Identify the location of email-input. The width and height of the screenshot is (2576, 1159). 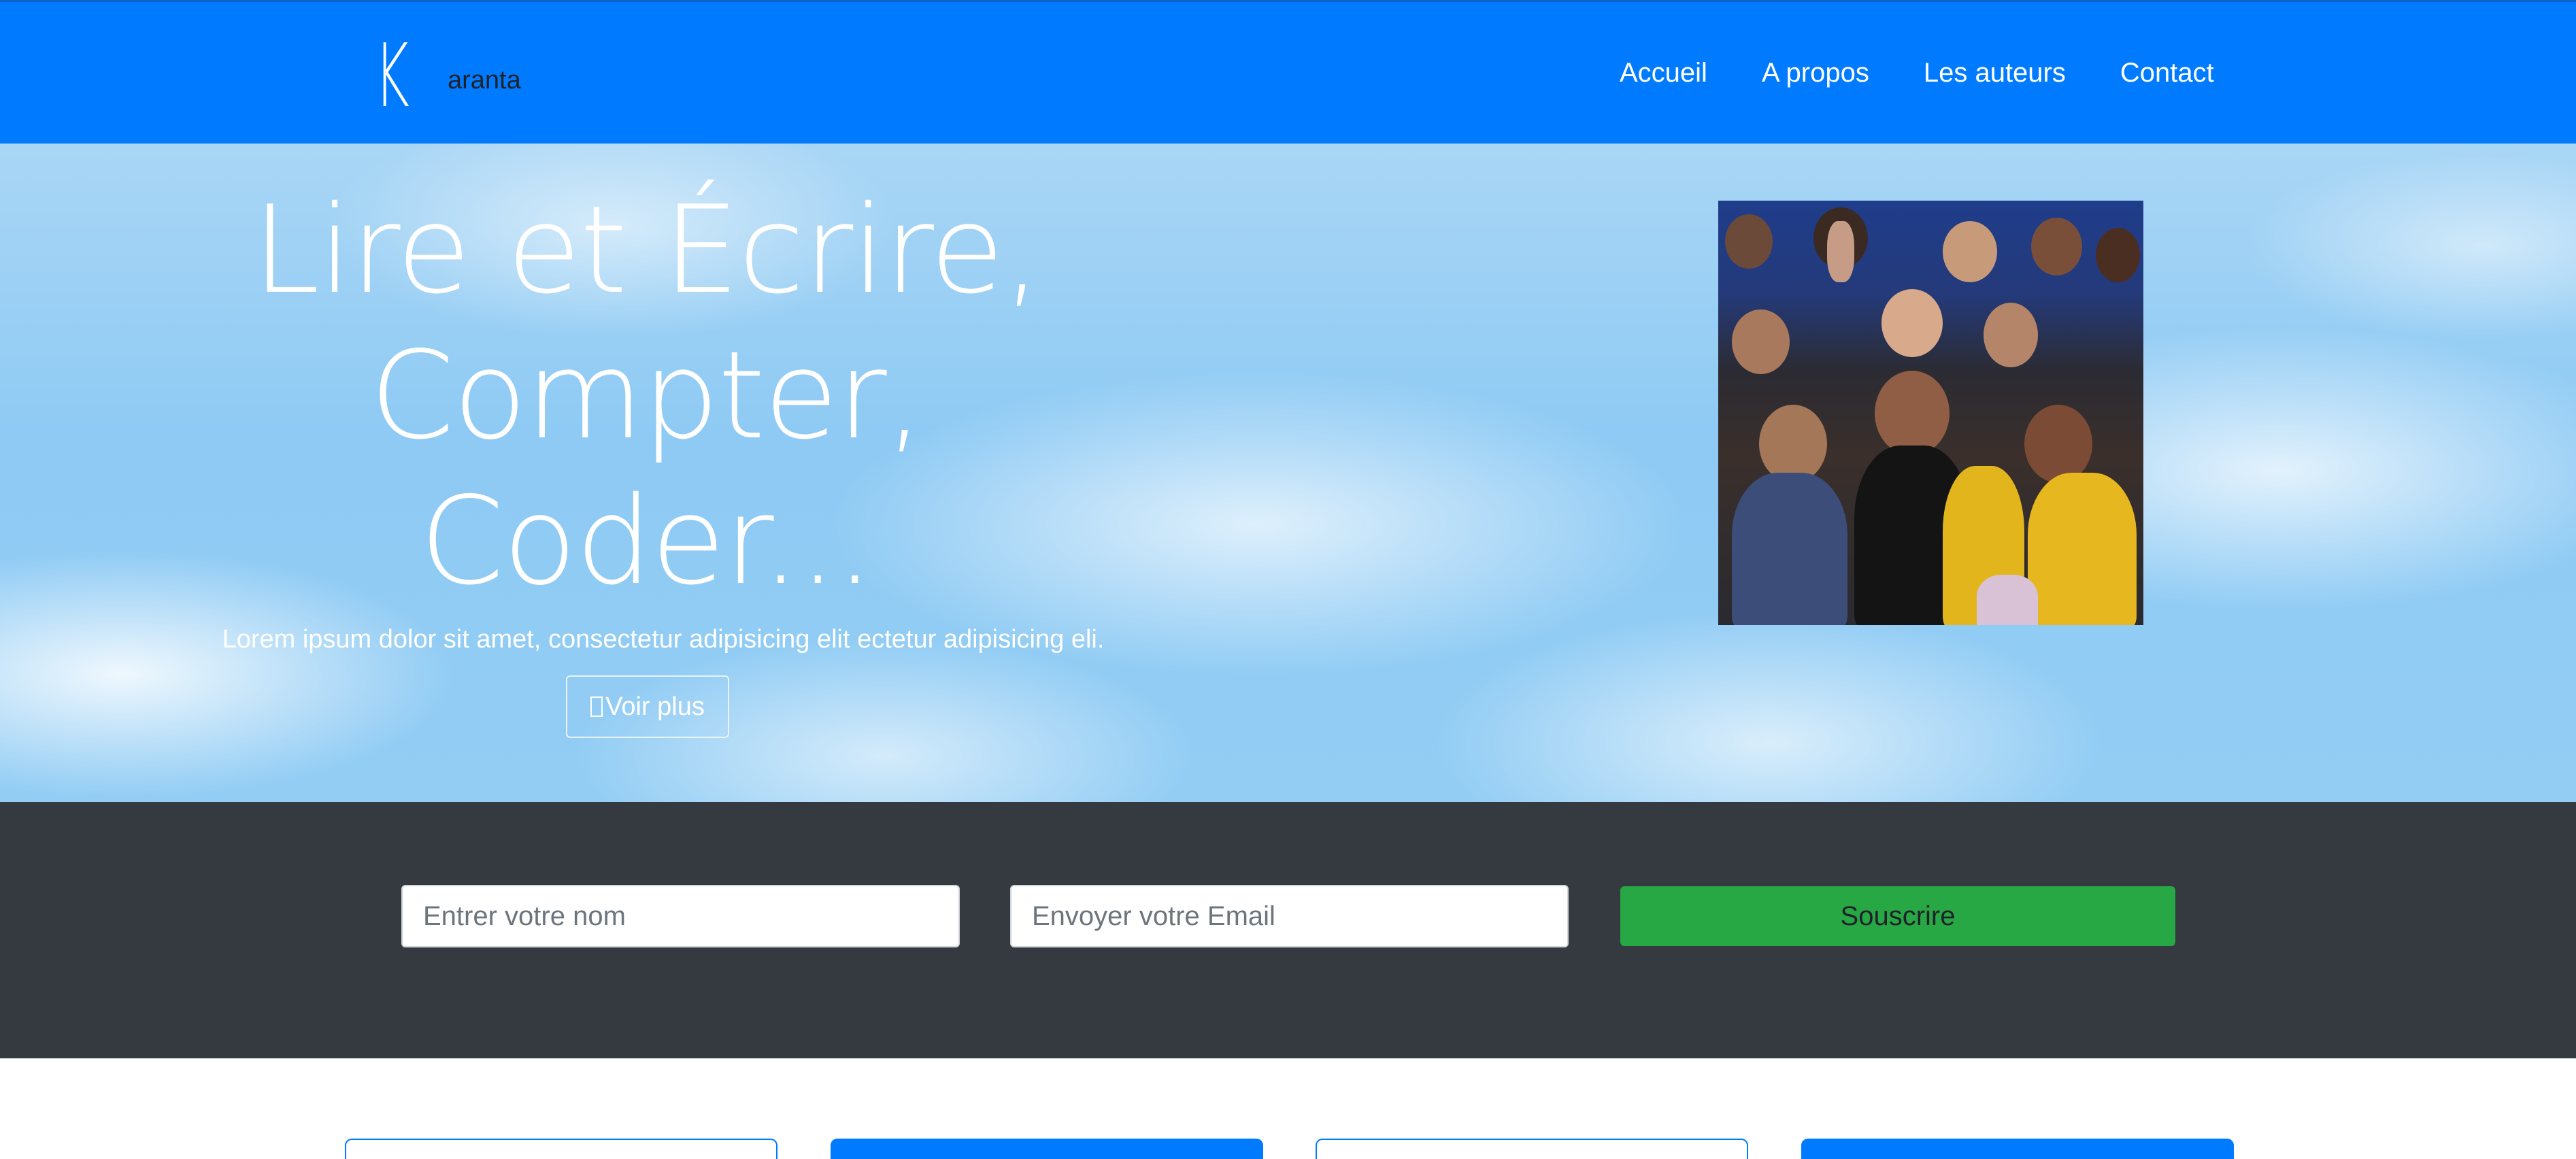
(1289, 916).